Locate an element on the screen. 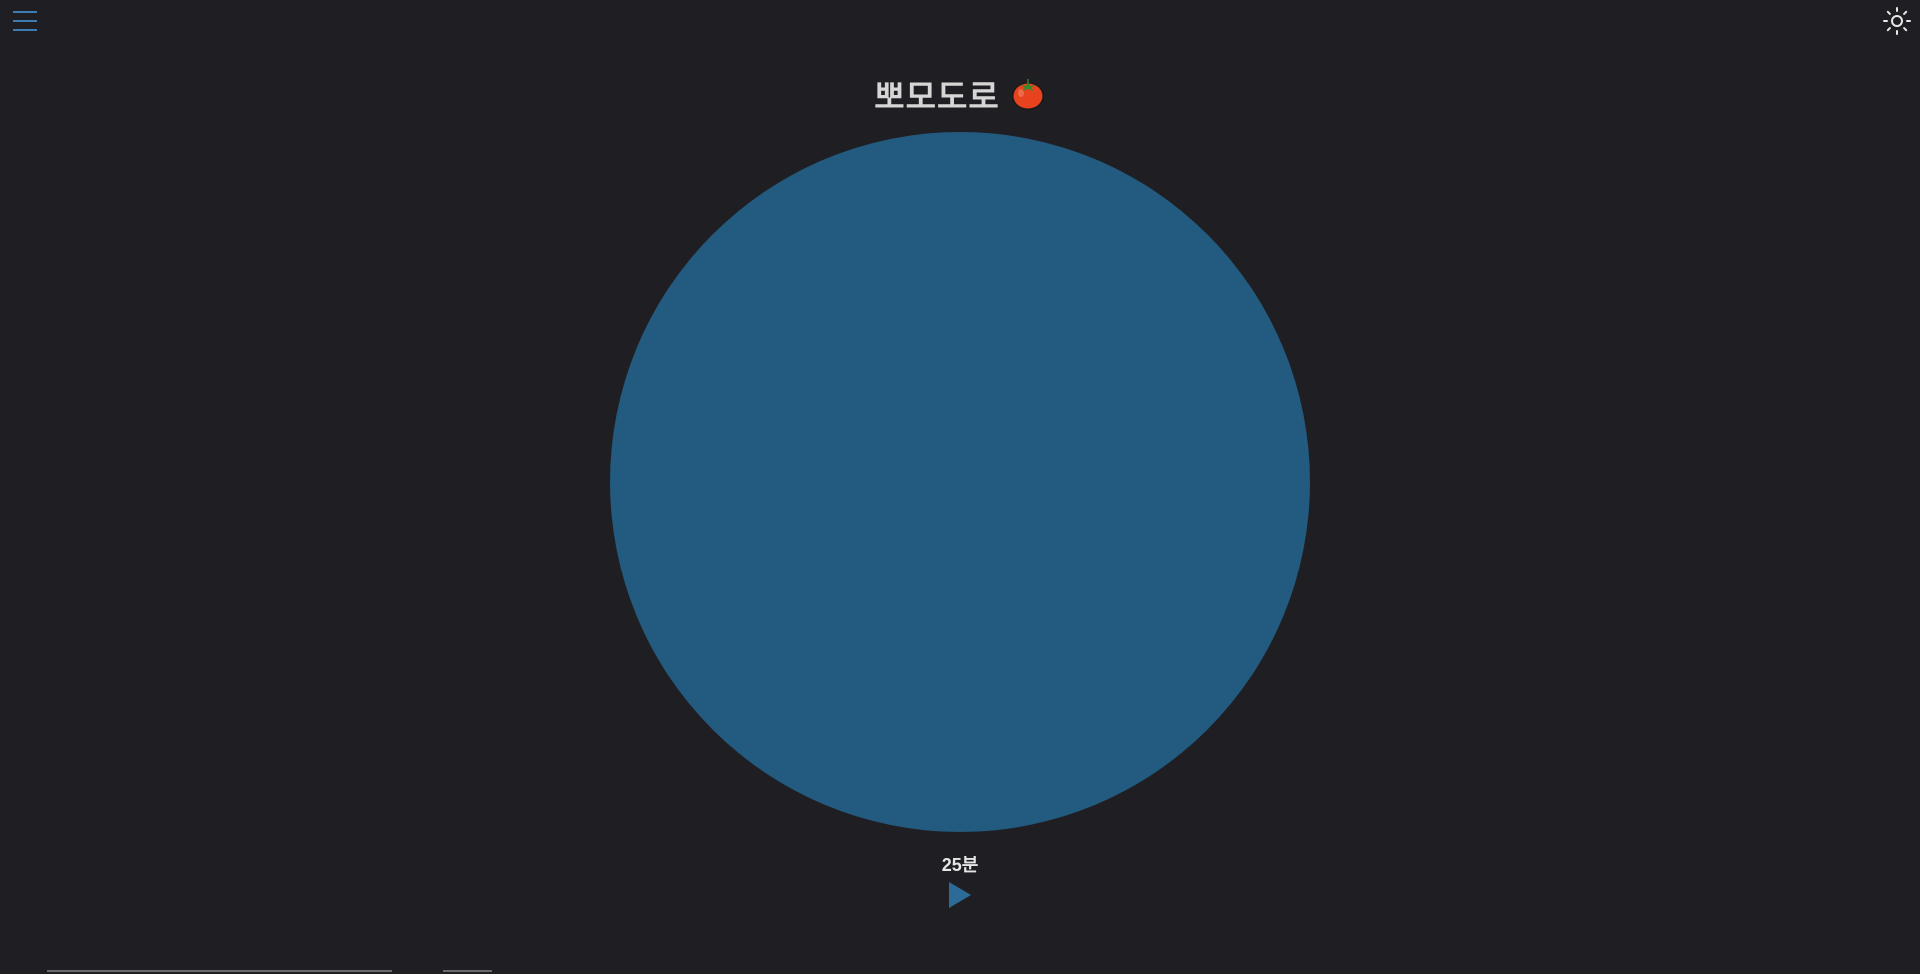  play-icon is located at coordinates (960, 895).